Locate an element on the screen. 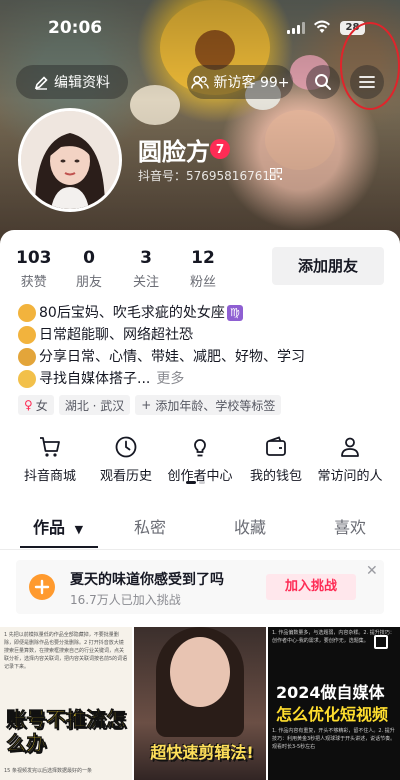 Image resolution: width=400 pixels, height=780 pixels. tab-private: 私密 is located at coordinates (150, 526).